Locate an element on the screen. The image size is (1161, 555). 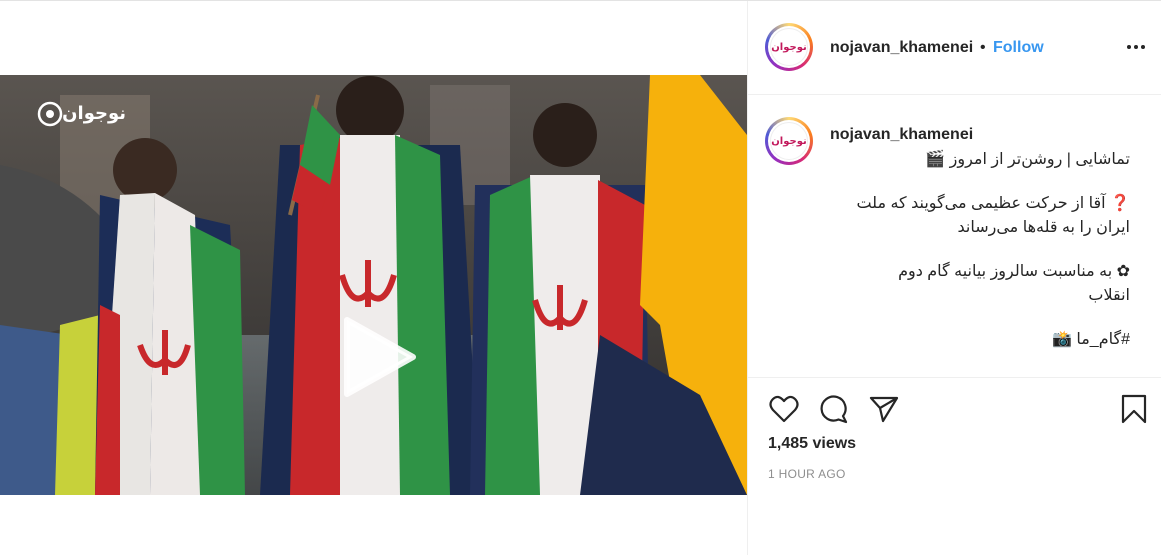
caption-line: تماشایی | روشن‌تر از امروز 🎬 is located at coordinates (1027, 159).